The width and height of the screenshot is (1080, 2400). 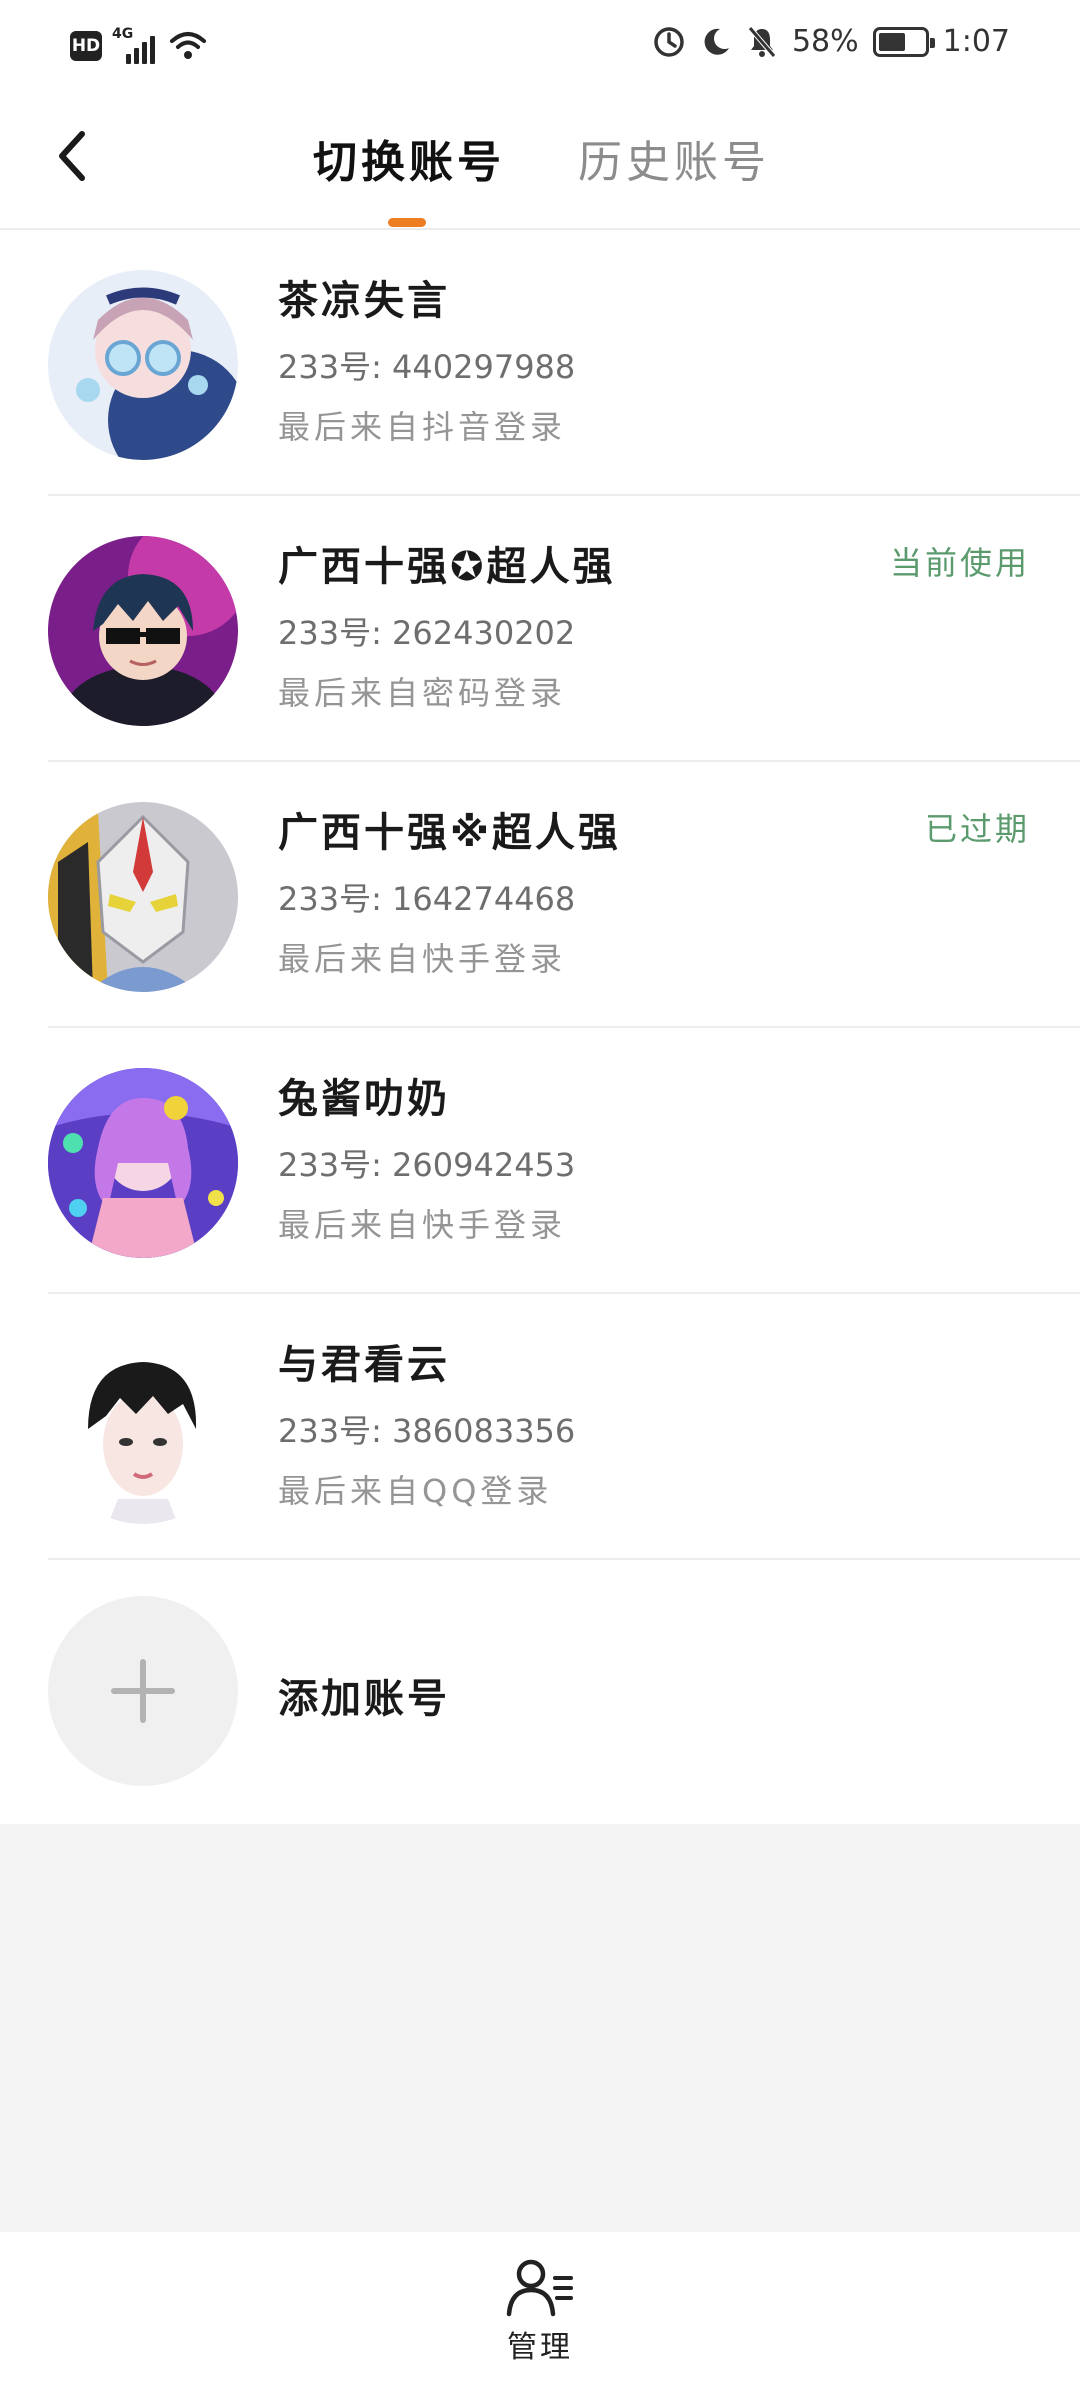 I want to click on account-row: 兔酱叻奶 233号: 260942453 最后来自快手登录, so click(x=540, y=1161).